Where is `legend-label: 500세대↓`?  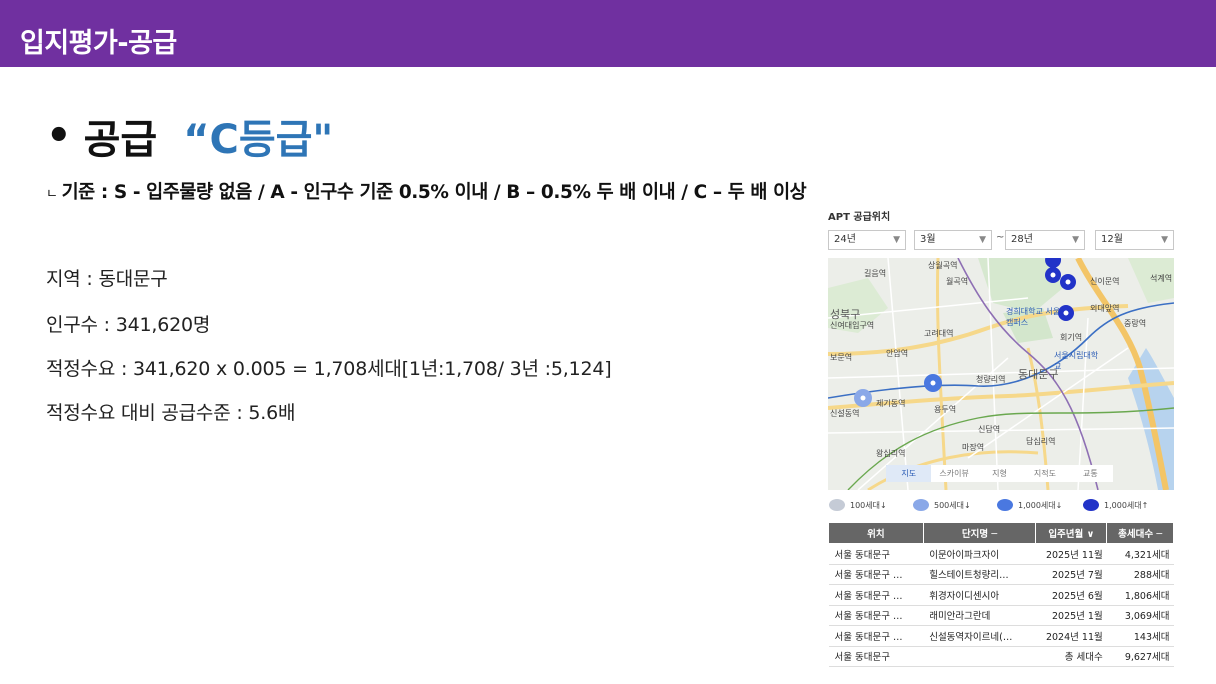
legend-label: 500세대↓ is located at coordinates (952, 505).